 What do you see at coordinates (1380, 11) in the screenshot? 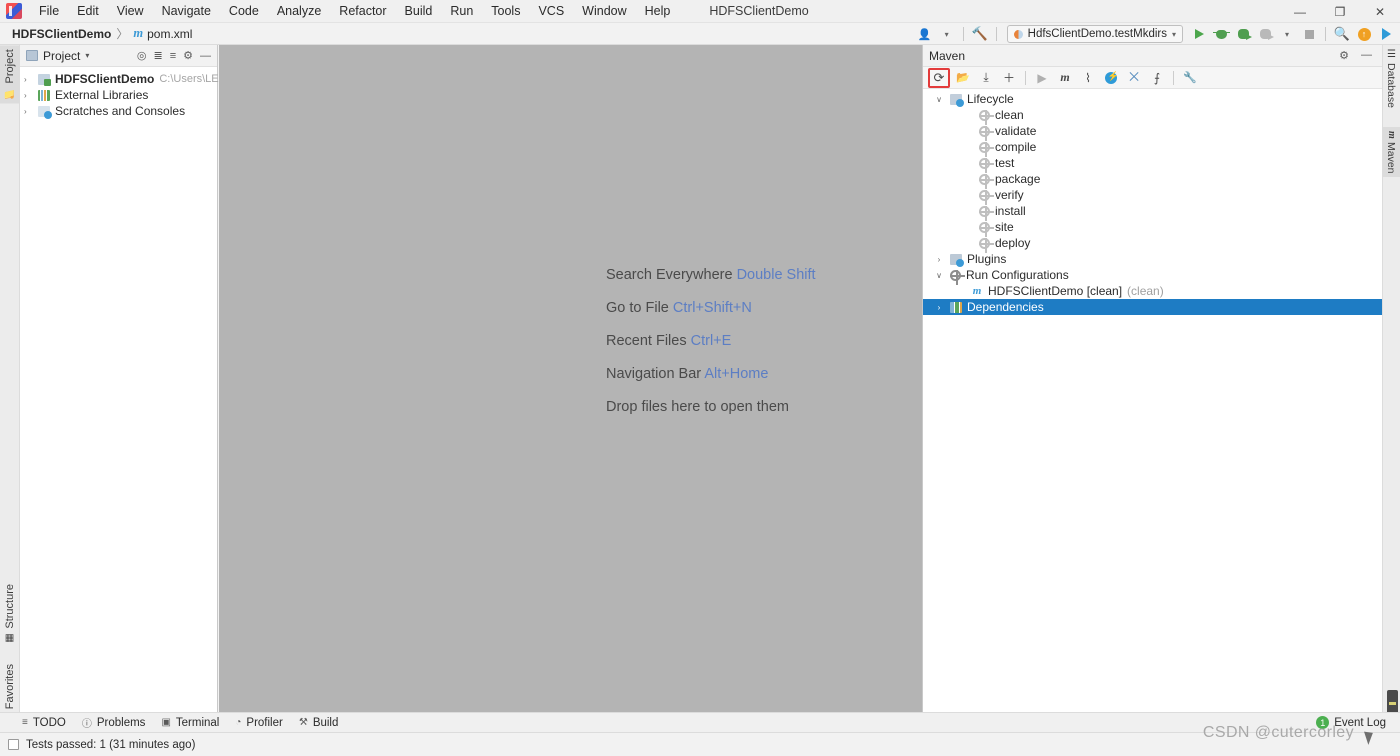
I see `close-button: ✕` at bounding box center [1380, 11].